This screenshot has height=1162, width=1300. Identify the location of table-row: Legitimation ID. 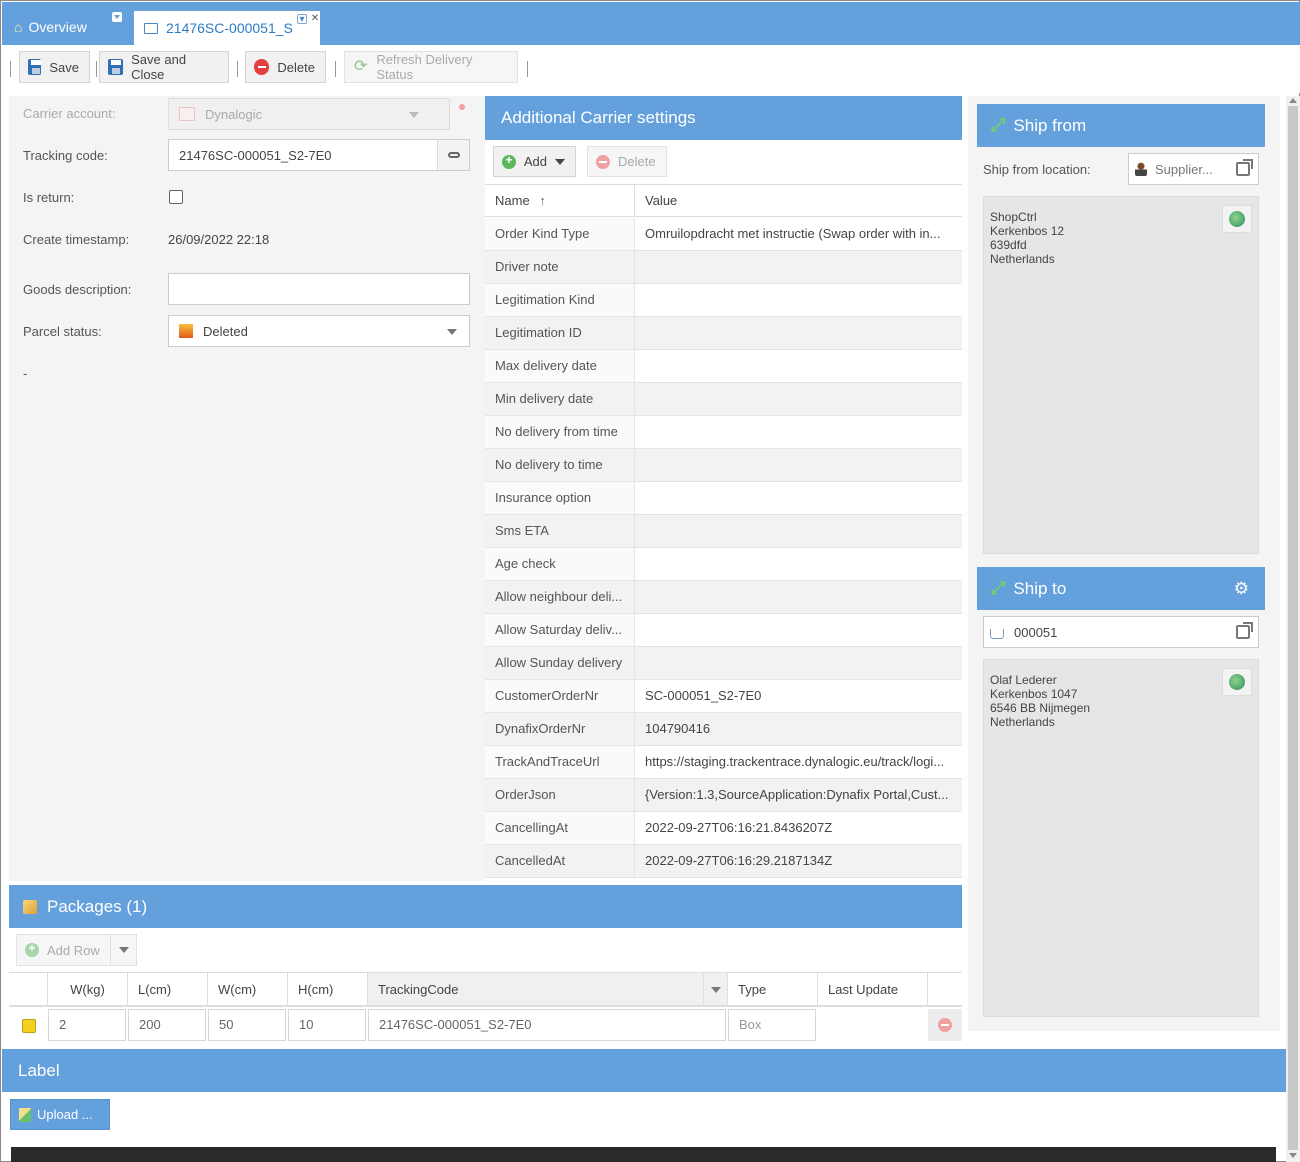
(723, 333).